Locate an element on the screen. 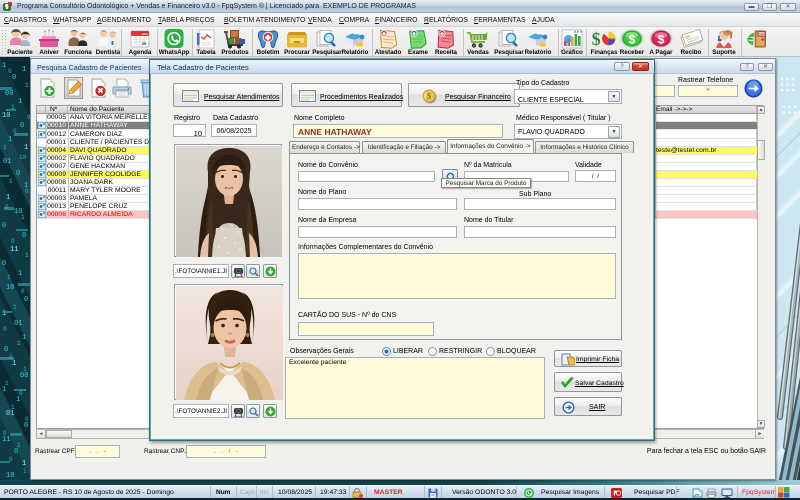 The width and height of the screenshot is (800, 500). svg-text: JAN is located at coordinates (144, 34).